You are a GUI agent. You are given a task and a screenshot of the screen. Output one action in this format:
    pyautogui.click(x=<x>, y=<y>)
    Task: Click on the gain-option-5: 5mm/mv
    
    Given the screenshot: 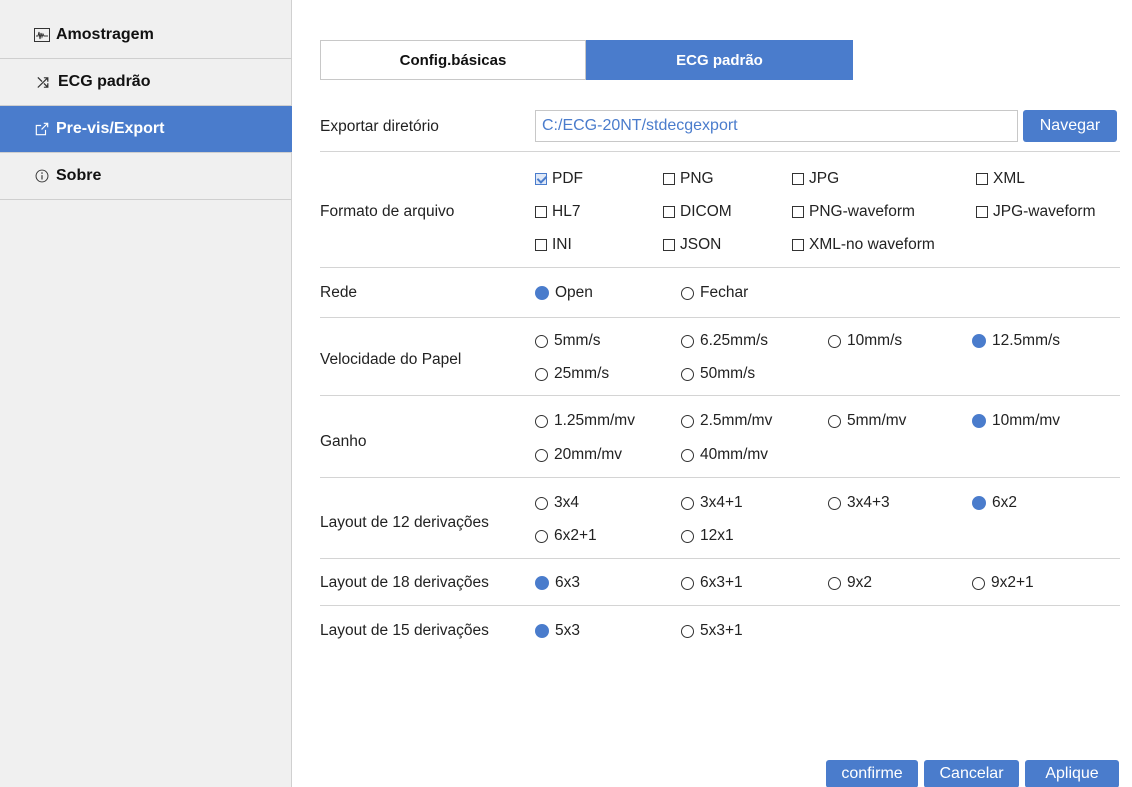 What is the action you would take?
    pyautogui.click(x=867, y=421)
    